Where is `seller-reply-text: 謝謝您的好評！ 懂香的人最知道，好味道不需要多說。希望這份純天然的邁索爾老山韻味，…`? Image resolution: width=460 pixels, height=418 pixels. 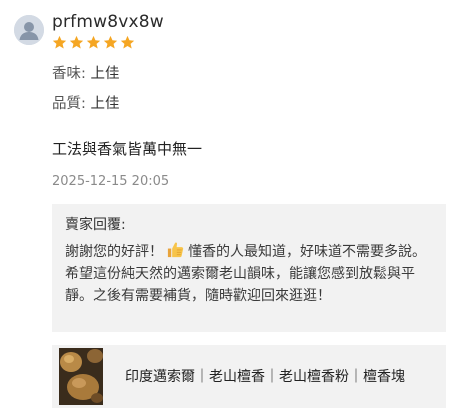
seller-reply-text: 謝謝您的好評！ 懂香的人最知道，好味道不需要多說。希望這份純天然的邁索爾老山韻味，… is located at coordinates (249, 273).